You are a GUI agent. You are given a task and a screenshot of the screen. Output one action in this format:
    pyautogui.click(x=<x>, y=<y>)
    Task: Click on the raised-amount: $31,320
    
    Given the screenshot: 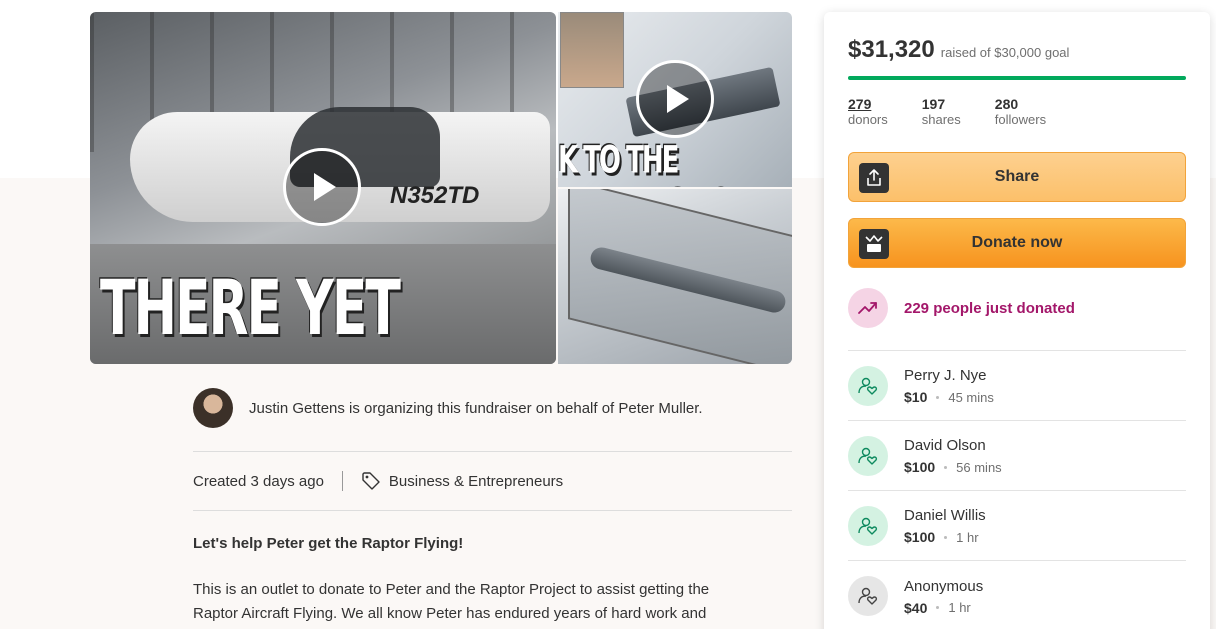 What is the action you would take?
    pyautogui.click(x=891, y=49)
    